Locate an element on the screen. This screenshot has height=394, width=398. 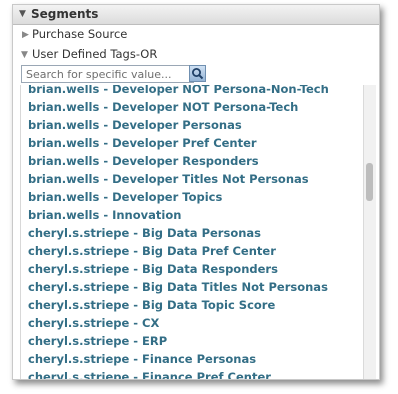
magnifier-icon is located at coordinates (198, 74).